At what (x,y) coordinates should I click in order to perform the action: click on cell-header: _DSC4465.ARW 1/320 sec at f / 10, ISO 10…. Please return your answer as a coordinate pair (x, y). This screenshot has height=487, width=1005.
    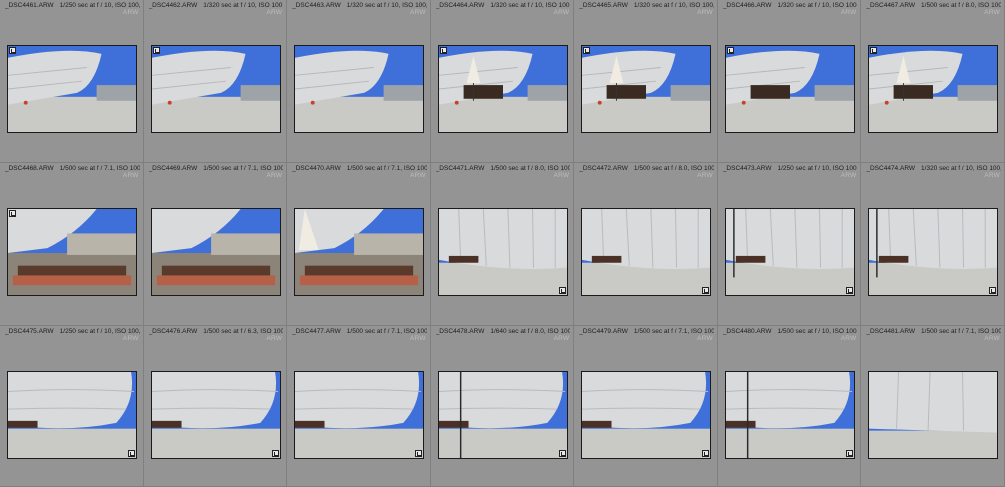
    Looking at the image, I should click on (646, 5).